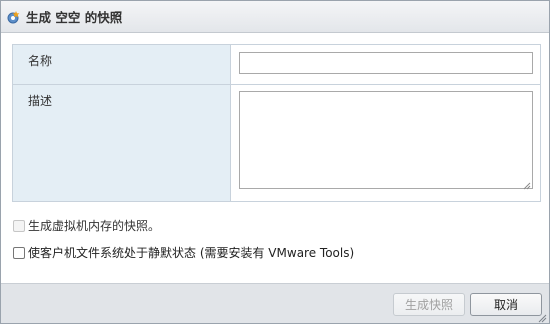  I want to click on resize-grip-icon, so click(527, 184).